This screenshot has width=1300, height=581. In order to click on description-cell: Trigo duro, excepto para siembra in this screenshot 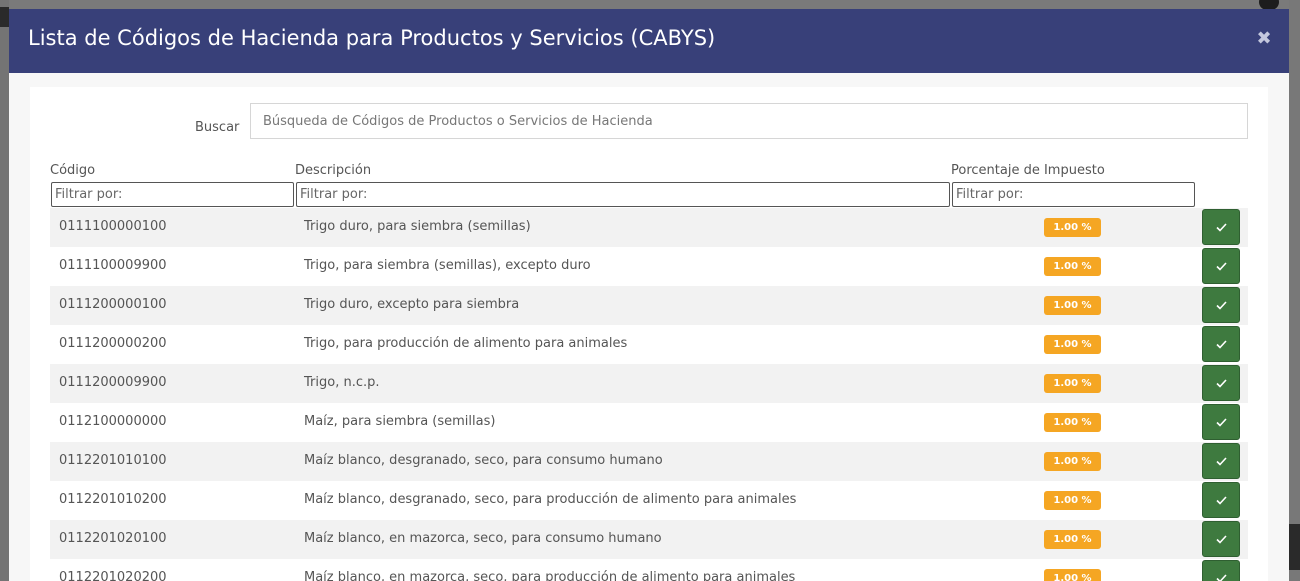, I will do `click(412, 304)`.